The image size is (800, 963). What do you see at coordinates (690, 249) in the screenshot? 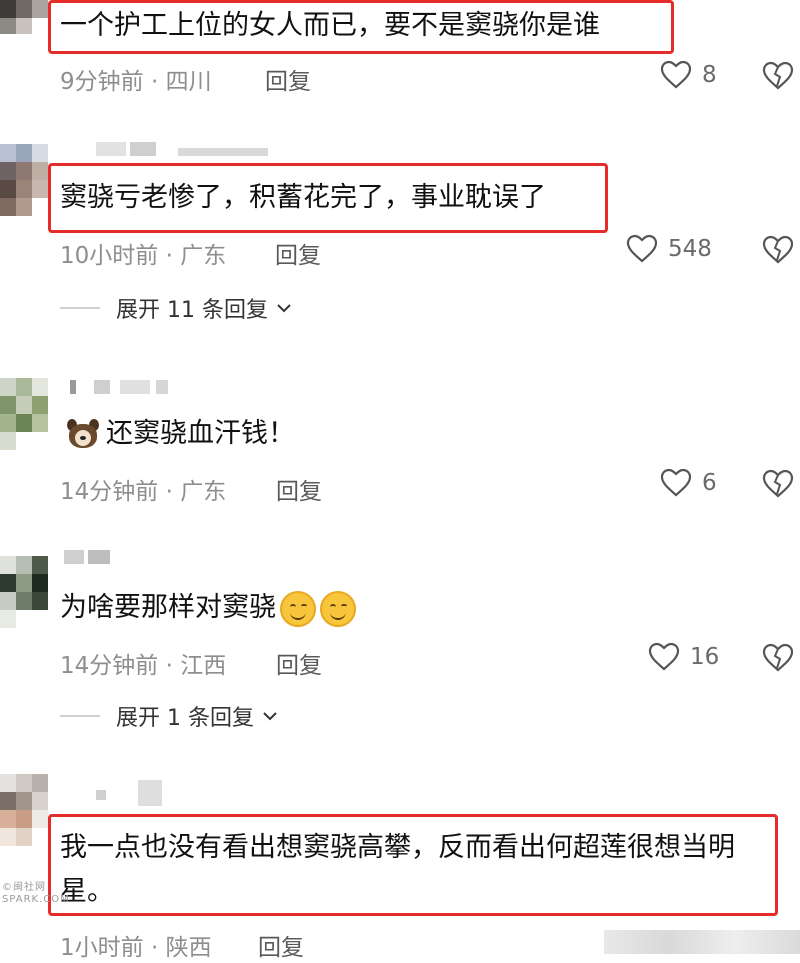
I see `like-count: 548` at bounding box center [690, 249].